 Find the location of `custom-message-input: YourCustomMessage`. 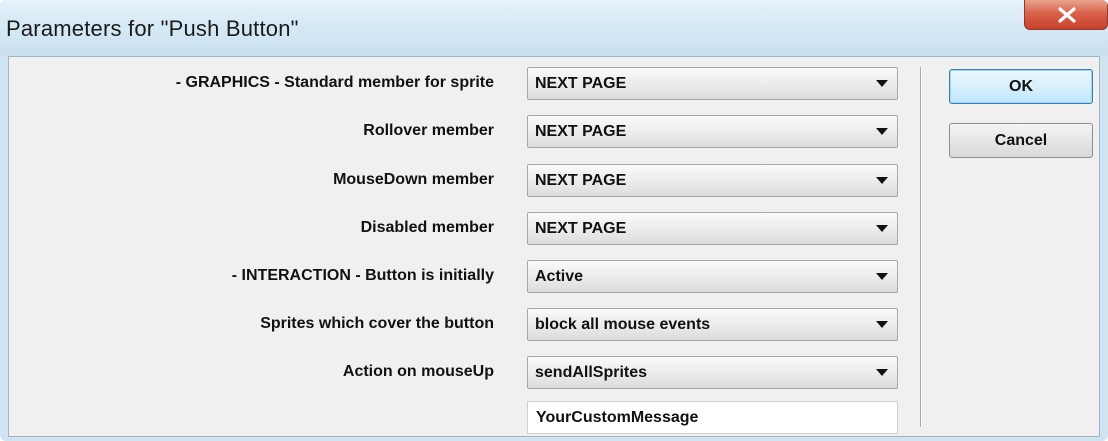

custom-message-input: YourCustomMessage is located at coordinates (712, 417).